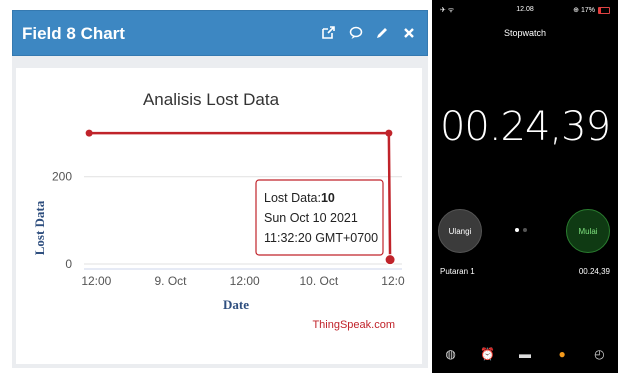  I want to click on tab-stopwatch: ●, so click(562, 353).